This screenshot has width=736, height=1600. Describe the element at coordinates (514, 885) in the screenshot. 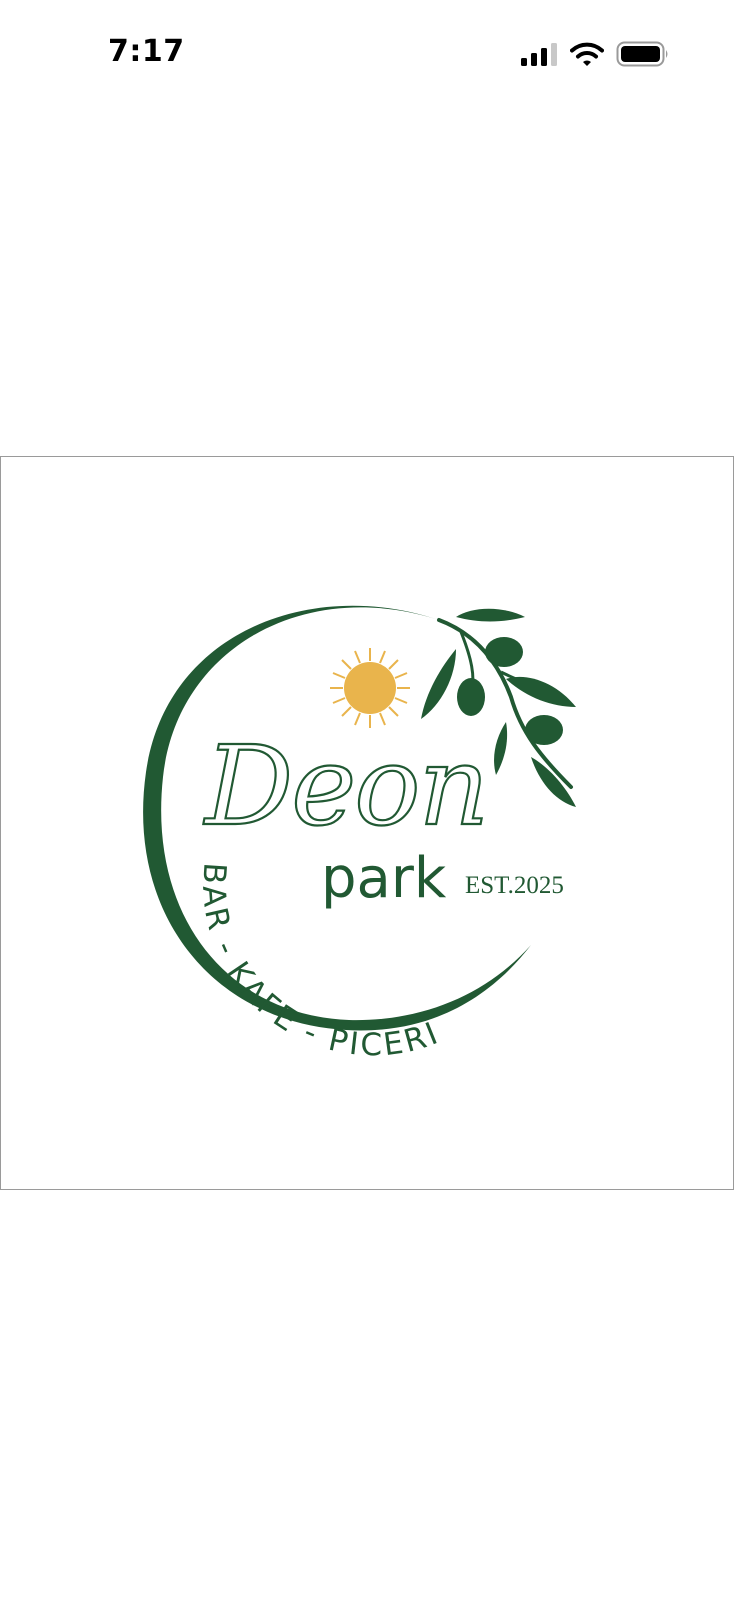

I see `established-label: EST.2025` at that location.